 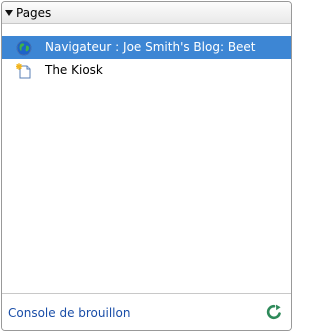 I want to click on page-label: Navigateur : Joe Smith's Blog: Beet, so click(x=150, y=47).